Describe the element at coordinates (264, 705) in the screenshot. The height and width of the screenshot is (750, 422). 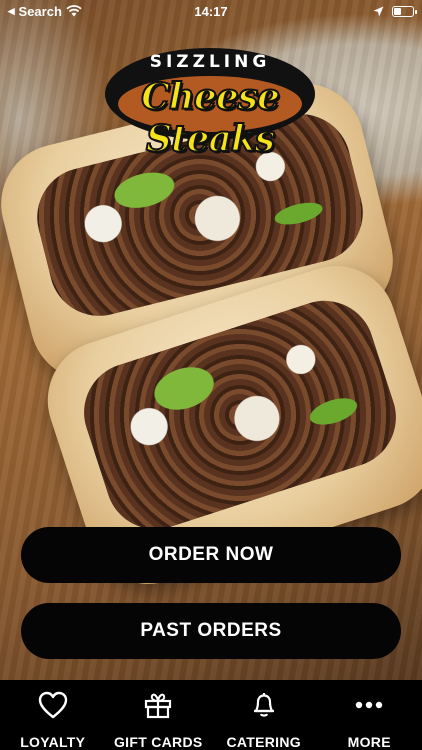
I see `bell-icon` at that location.